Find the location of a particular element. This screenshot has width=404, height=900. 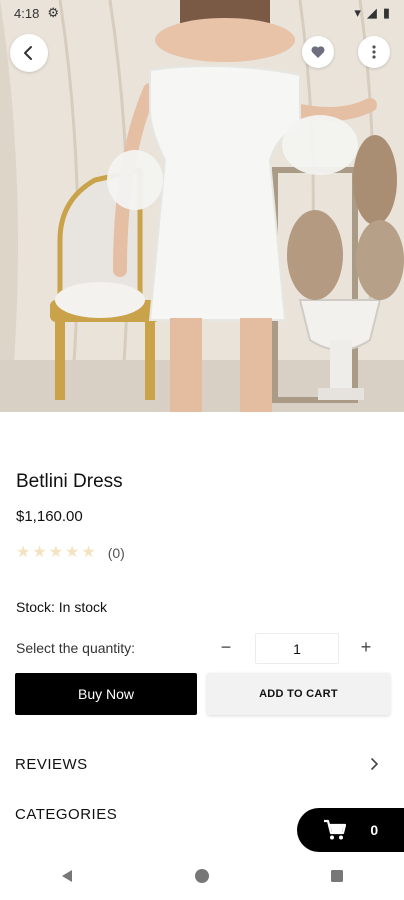

categories-section-row: CATEGORIES is located at coordinates (66, 814).